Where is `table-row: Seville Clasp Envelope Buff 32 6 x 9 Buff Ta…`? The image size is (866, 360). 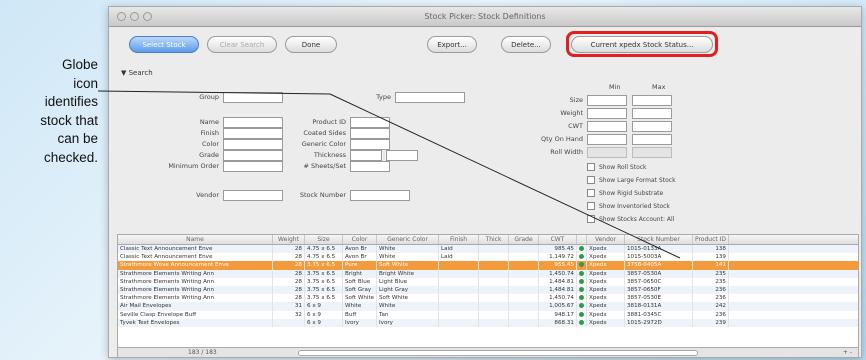 table-row: Seville Clasp Envelope Buff 32 6 x 9 Buff Ta… is located at coordinates (488, 314).